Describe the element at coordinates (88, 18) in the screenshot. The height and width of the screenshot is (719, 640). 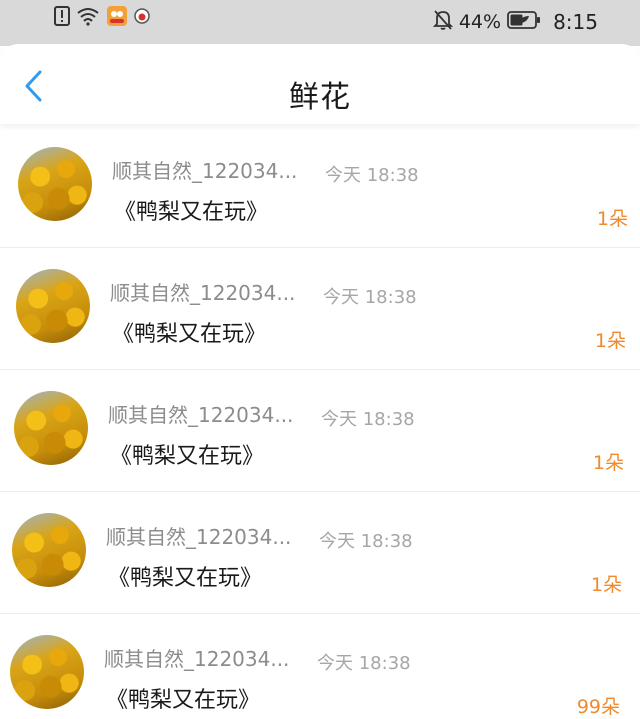
I see `wifi-icon` at that location.